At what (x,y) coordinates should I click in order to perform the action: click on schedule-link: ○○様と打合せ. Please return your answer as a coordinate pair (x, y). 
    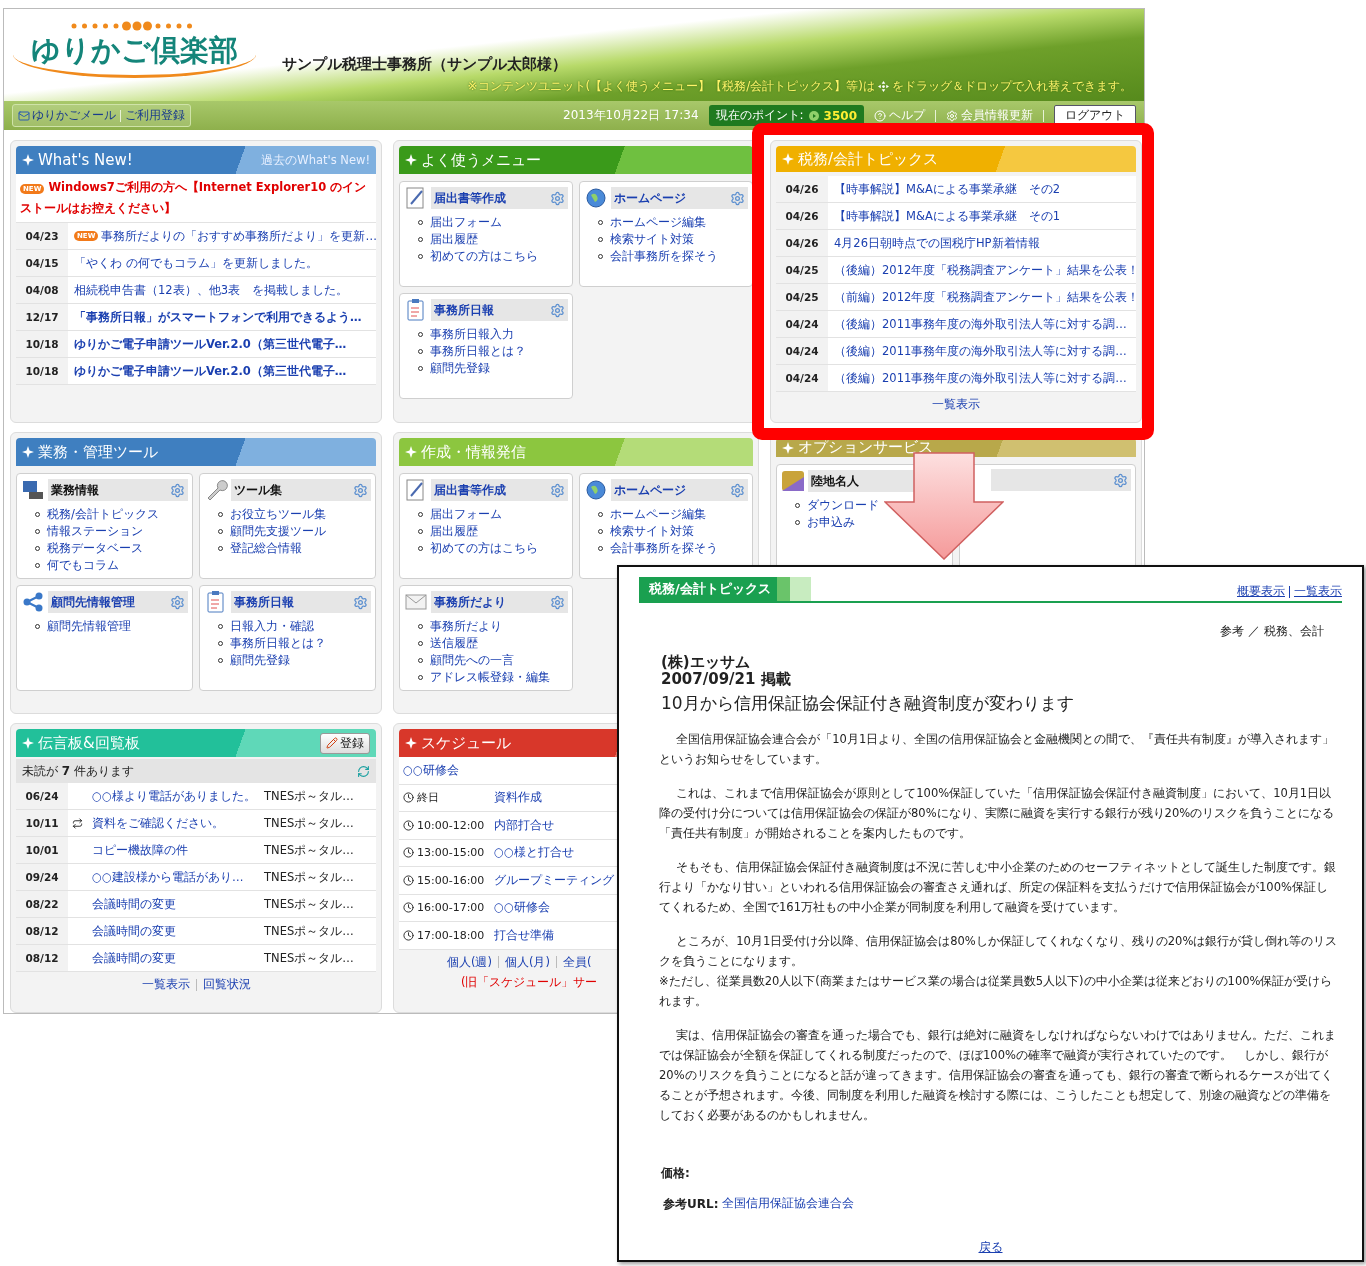
    Looking at the image, I should click on (534, 853).